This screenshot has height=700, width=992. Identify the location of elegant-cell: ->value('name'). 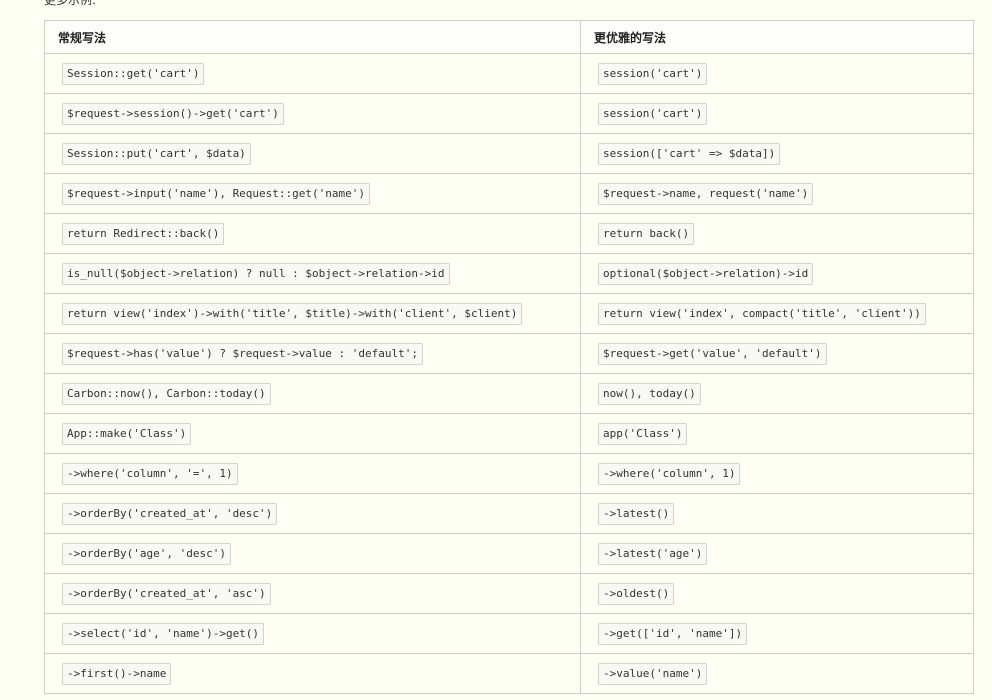
(777, 673).